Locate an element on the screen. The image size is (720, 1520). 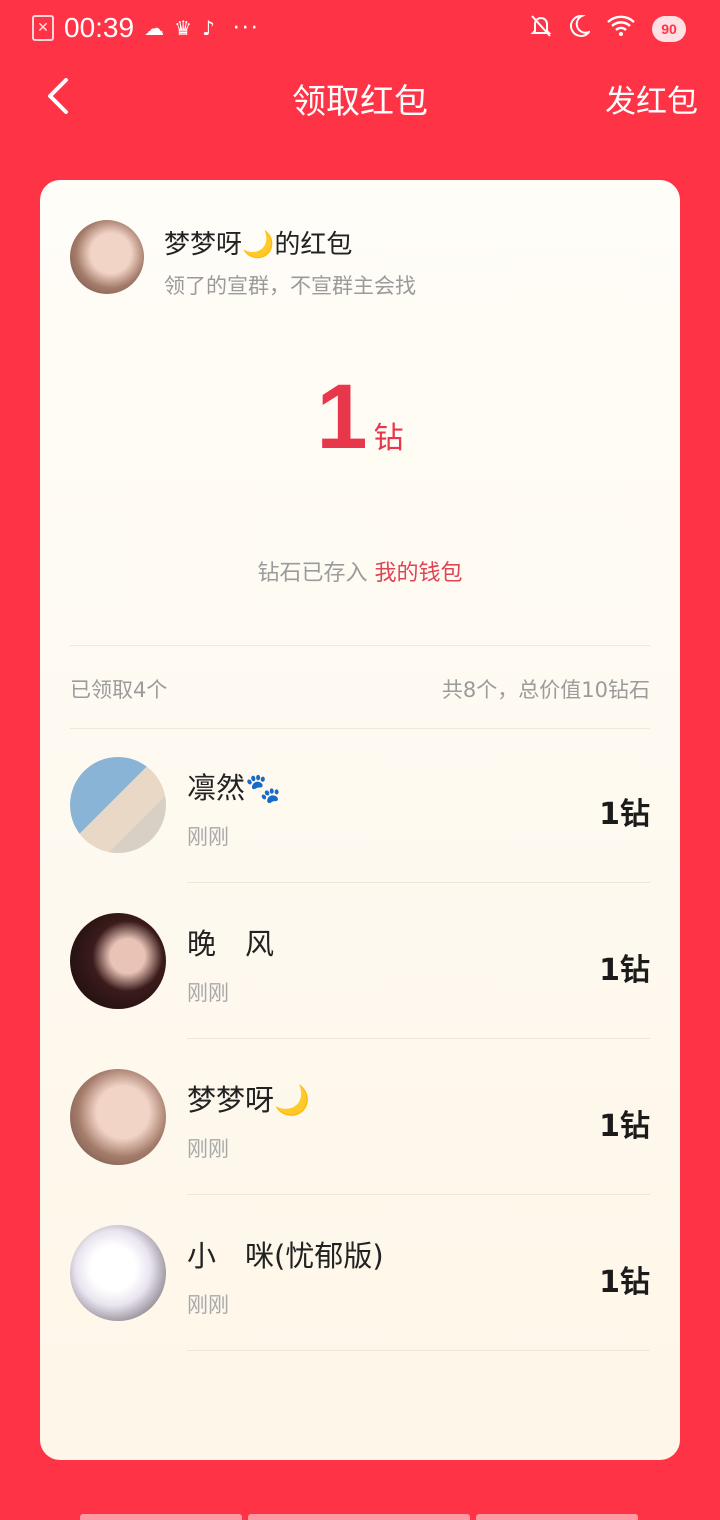
amount-value: 1 is located at coordinates (342, 417).